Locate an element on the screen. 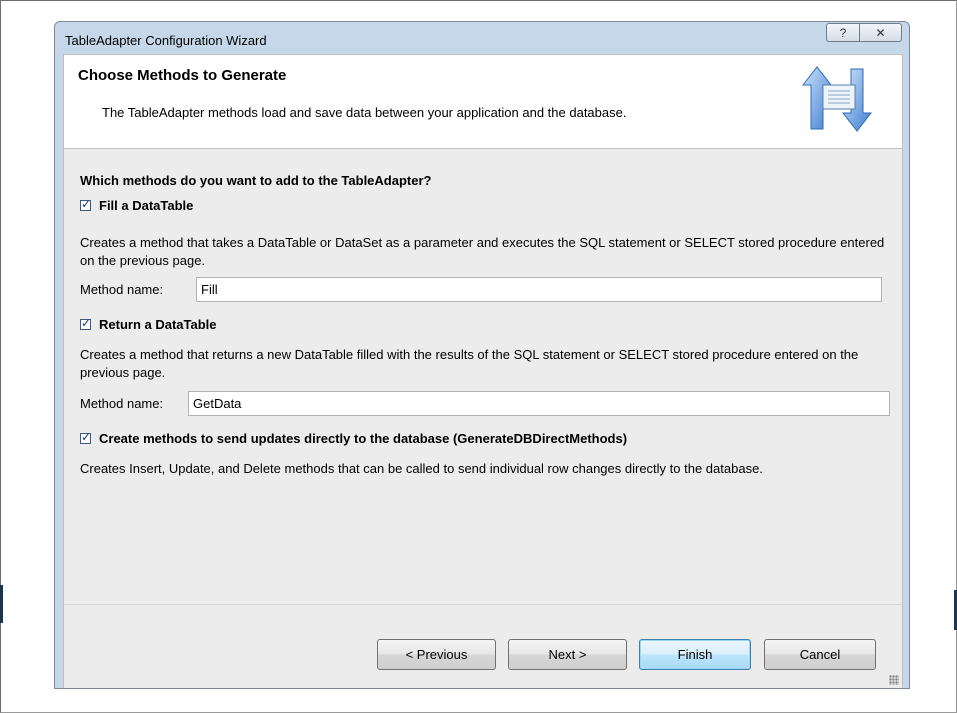 The height and width of the screenshot is (713, 957). fill-datatable-checkbox-row: Fill a DataTable is located at coordinates (136, 205).